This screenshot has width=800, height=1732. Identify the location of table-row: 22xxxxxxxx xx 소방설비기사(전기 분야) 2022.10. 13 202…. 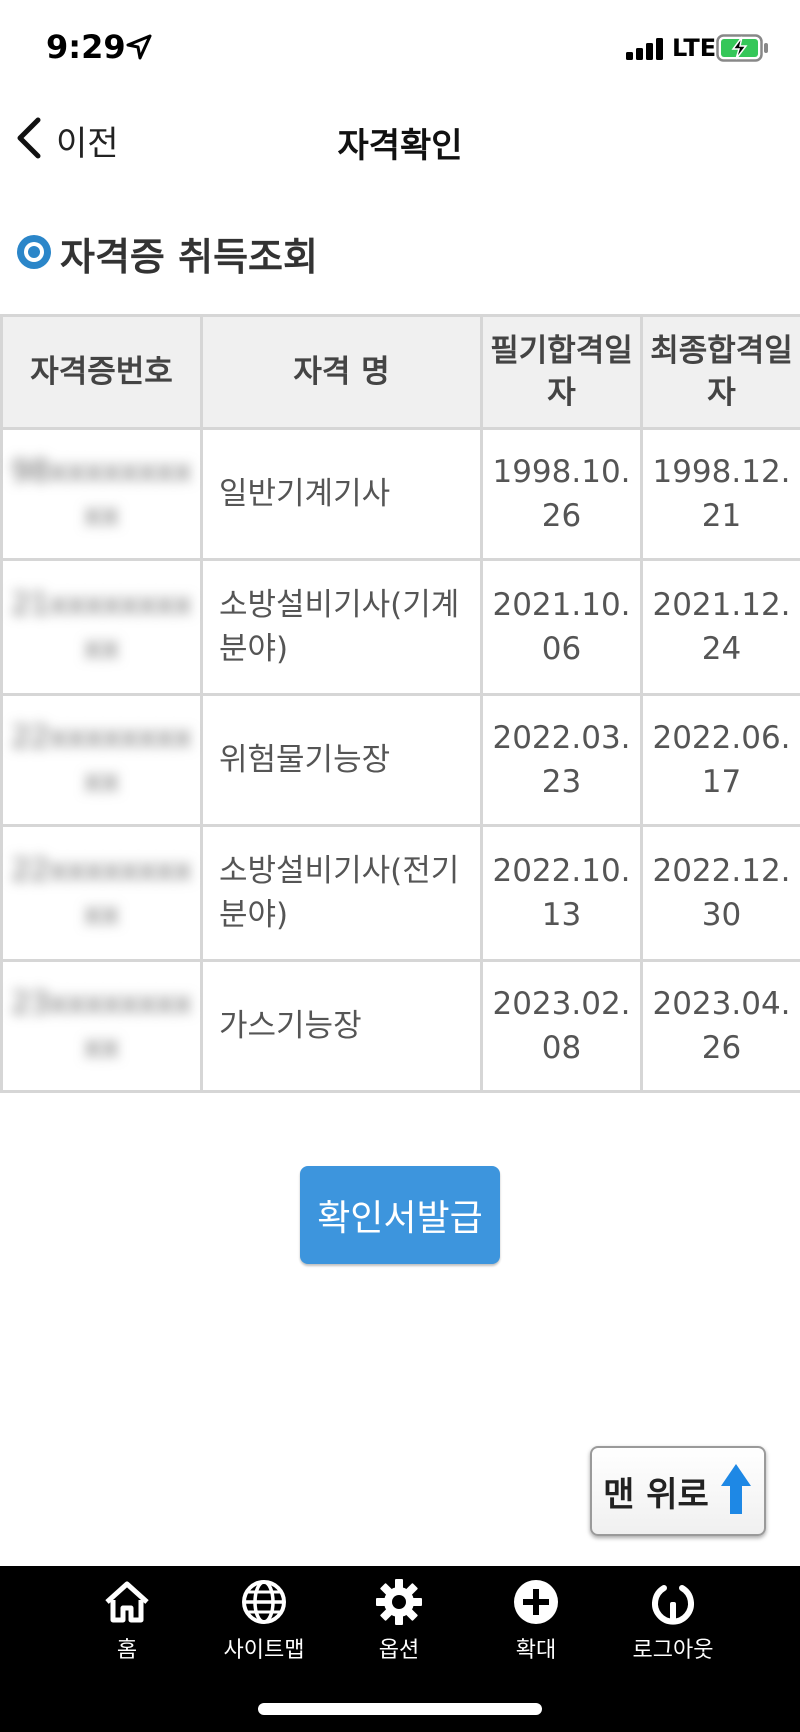
(400, 893).